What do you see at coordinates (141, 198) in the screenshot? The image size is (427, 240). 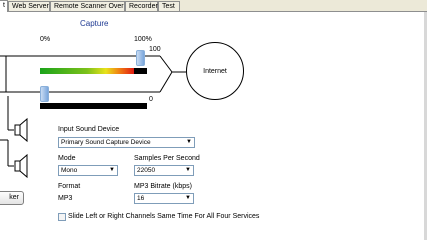 I see `bitrate-value: 16` at bounding box center [141, 198].